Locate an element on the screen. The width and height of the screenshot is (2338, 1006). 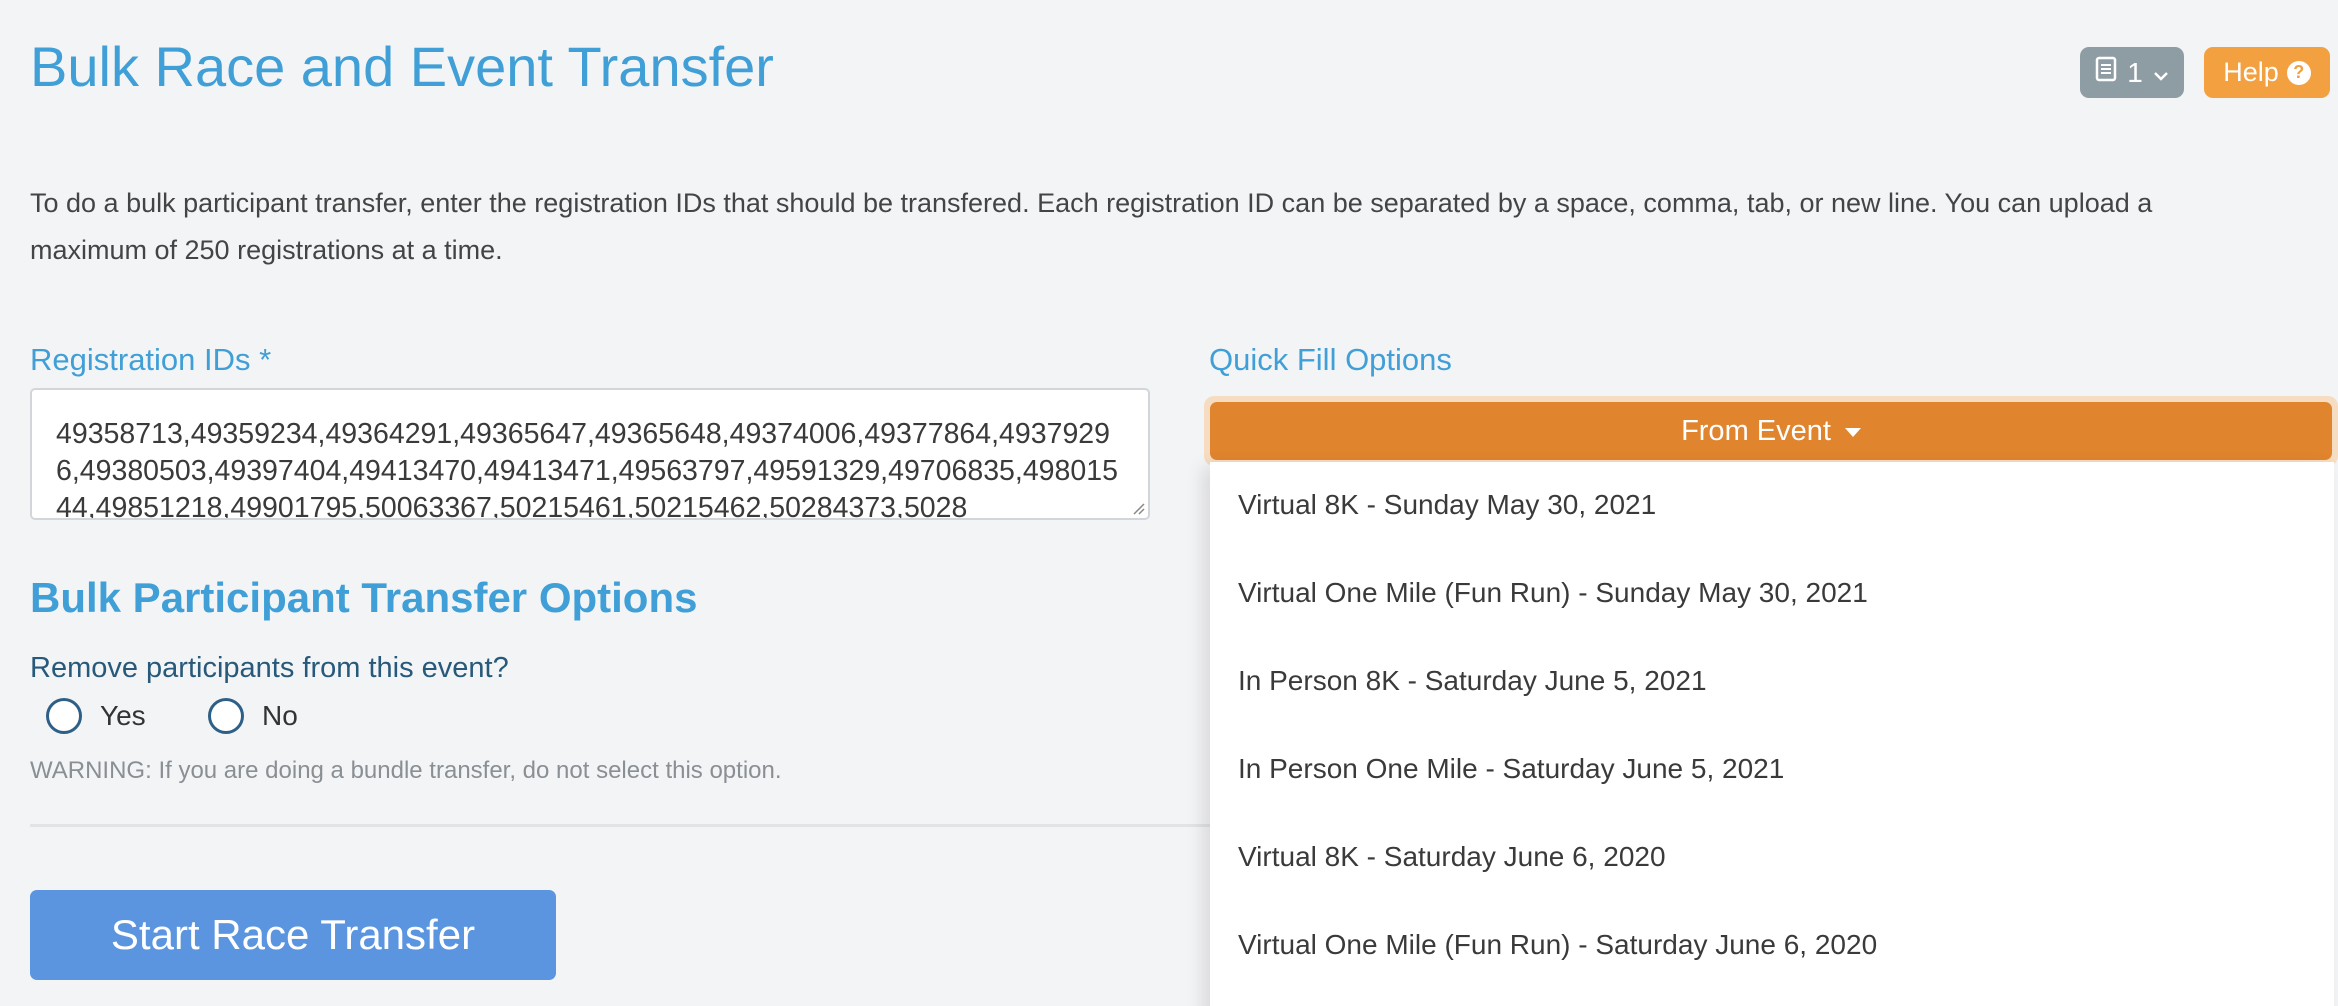
question-circle-icon: ? is located at coordinates (2298, 72).